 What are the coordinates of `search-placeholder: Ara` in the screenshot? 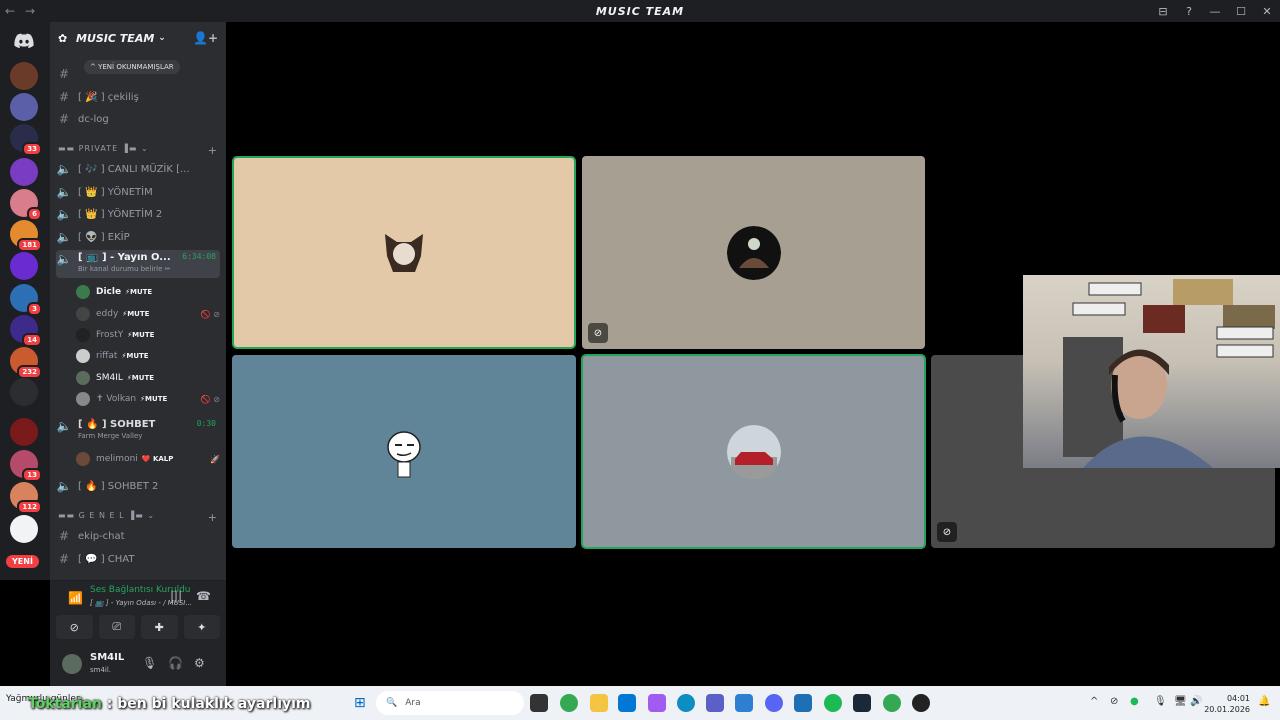 It's located at (413, 703).